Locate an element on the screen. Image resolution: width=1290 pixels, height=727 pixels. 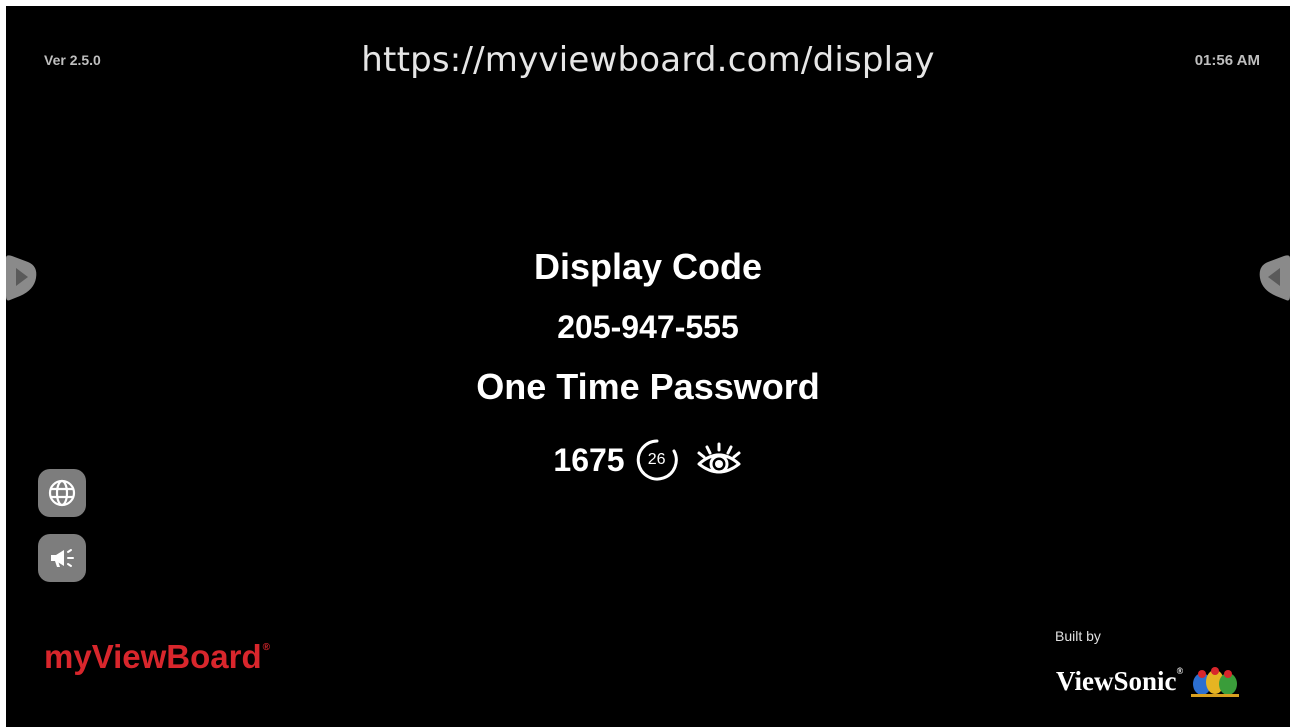
brand-name: myViewBoard is located at coordinates (153, 656).